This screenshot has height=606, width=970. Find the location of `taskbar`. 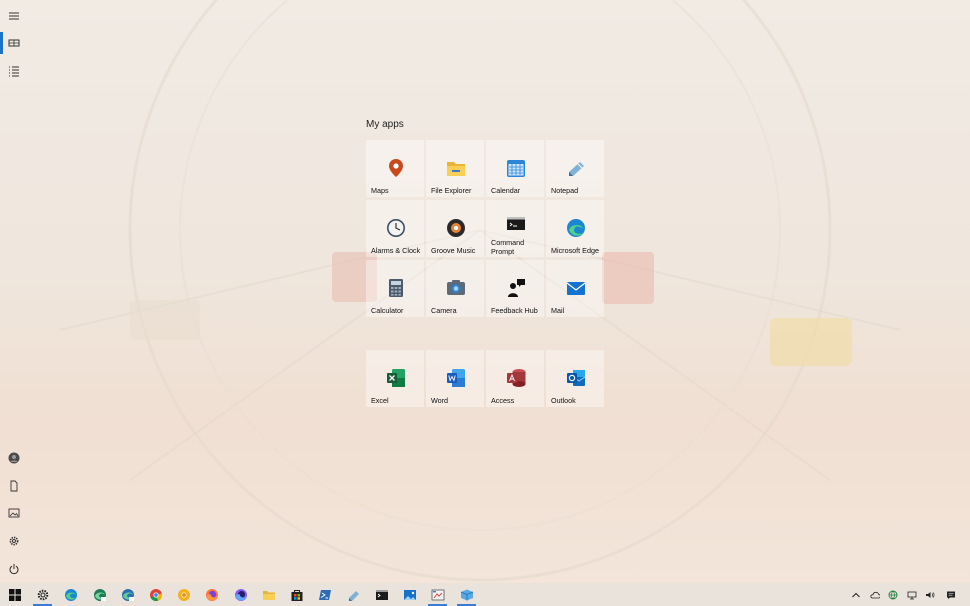

taskbar is located at coordinates (485, 594).